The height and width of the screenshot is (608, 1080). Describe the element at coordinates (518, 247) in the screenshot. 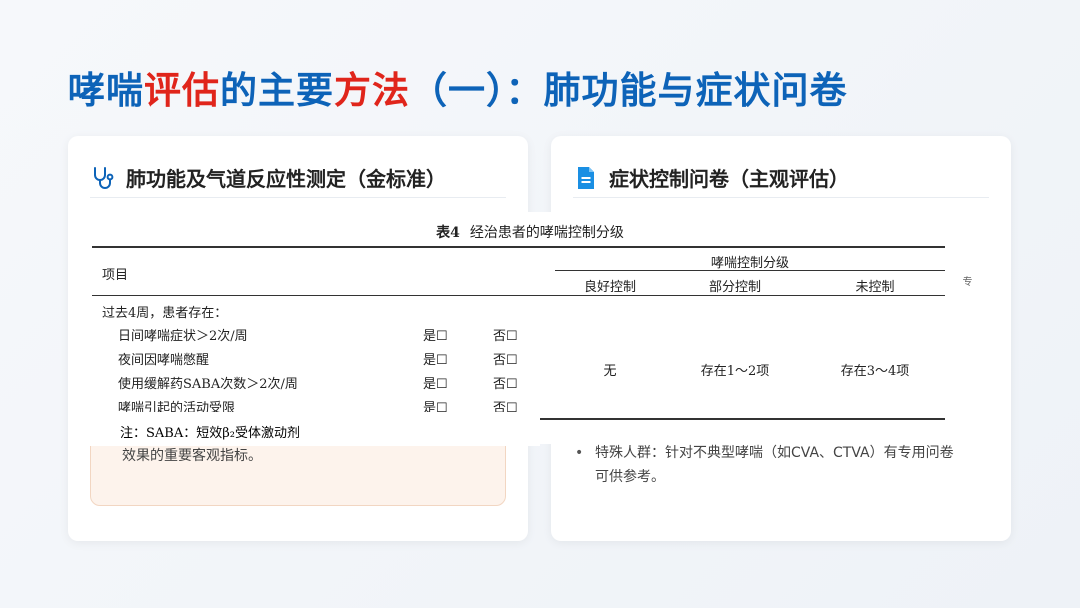

I see `top-rule` at that location.